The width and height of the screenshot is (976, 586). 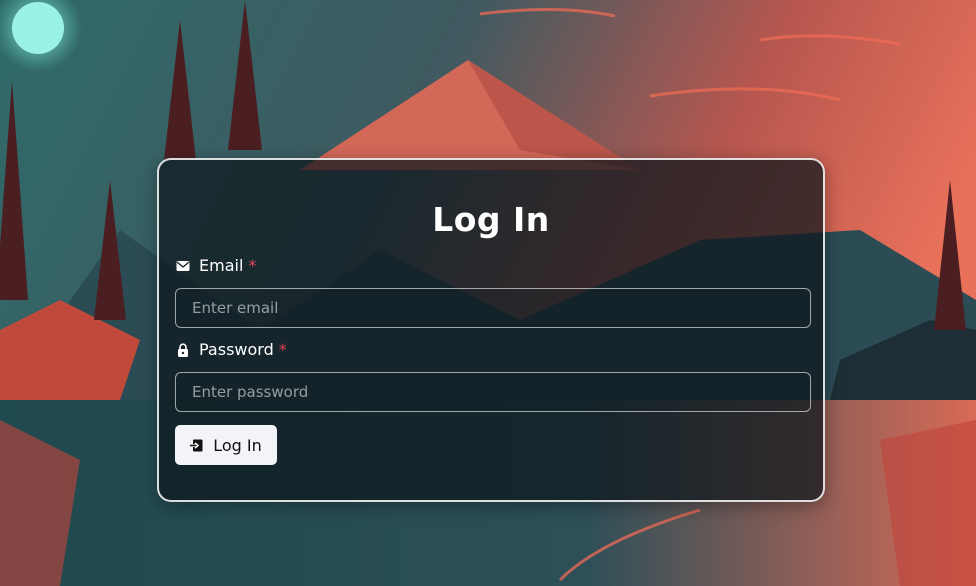 I want to click on password-label: Password *, so click(x=231, y=349).